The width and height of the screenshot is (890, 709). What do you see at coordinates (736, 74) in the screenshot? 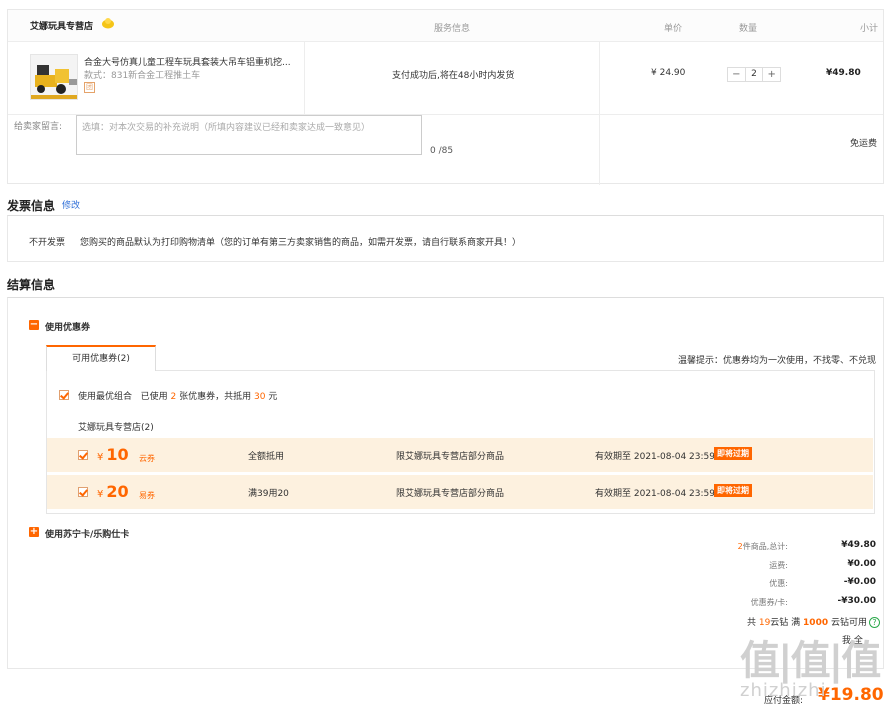
I see `quantity-decrease-button: −` at bounding box center [736, 74].